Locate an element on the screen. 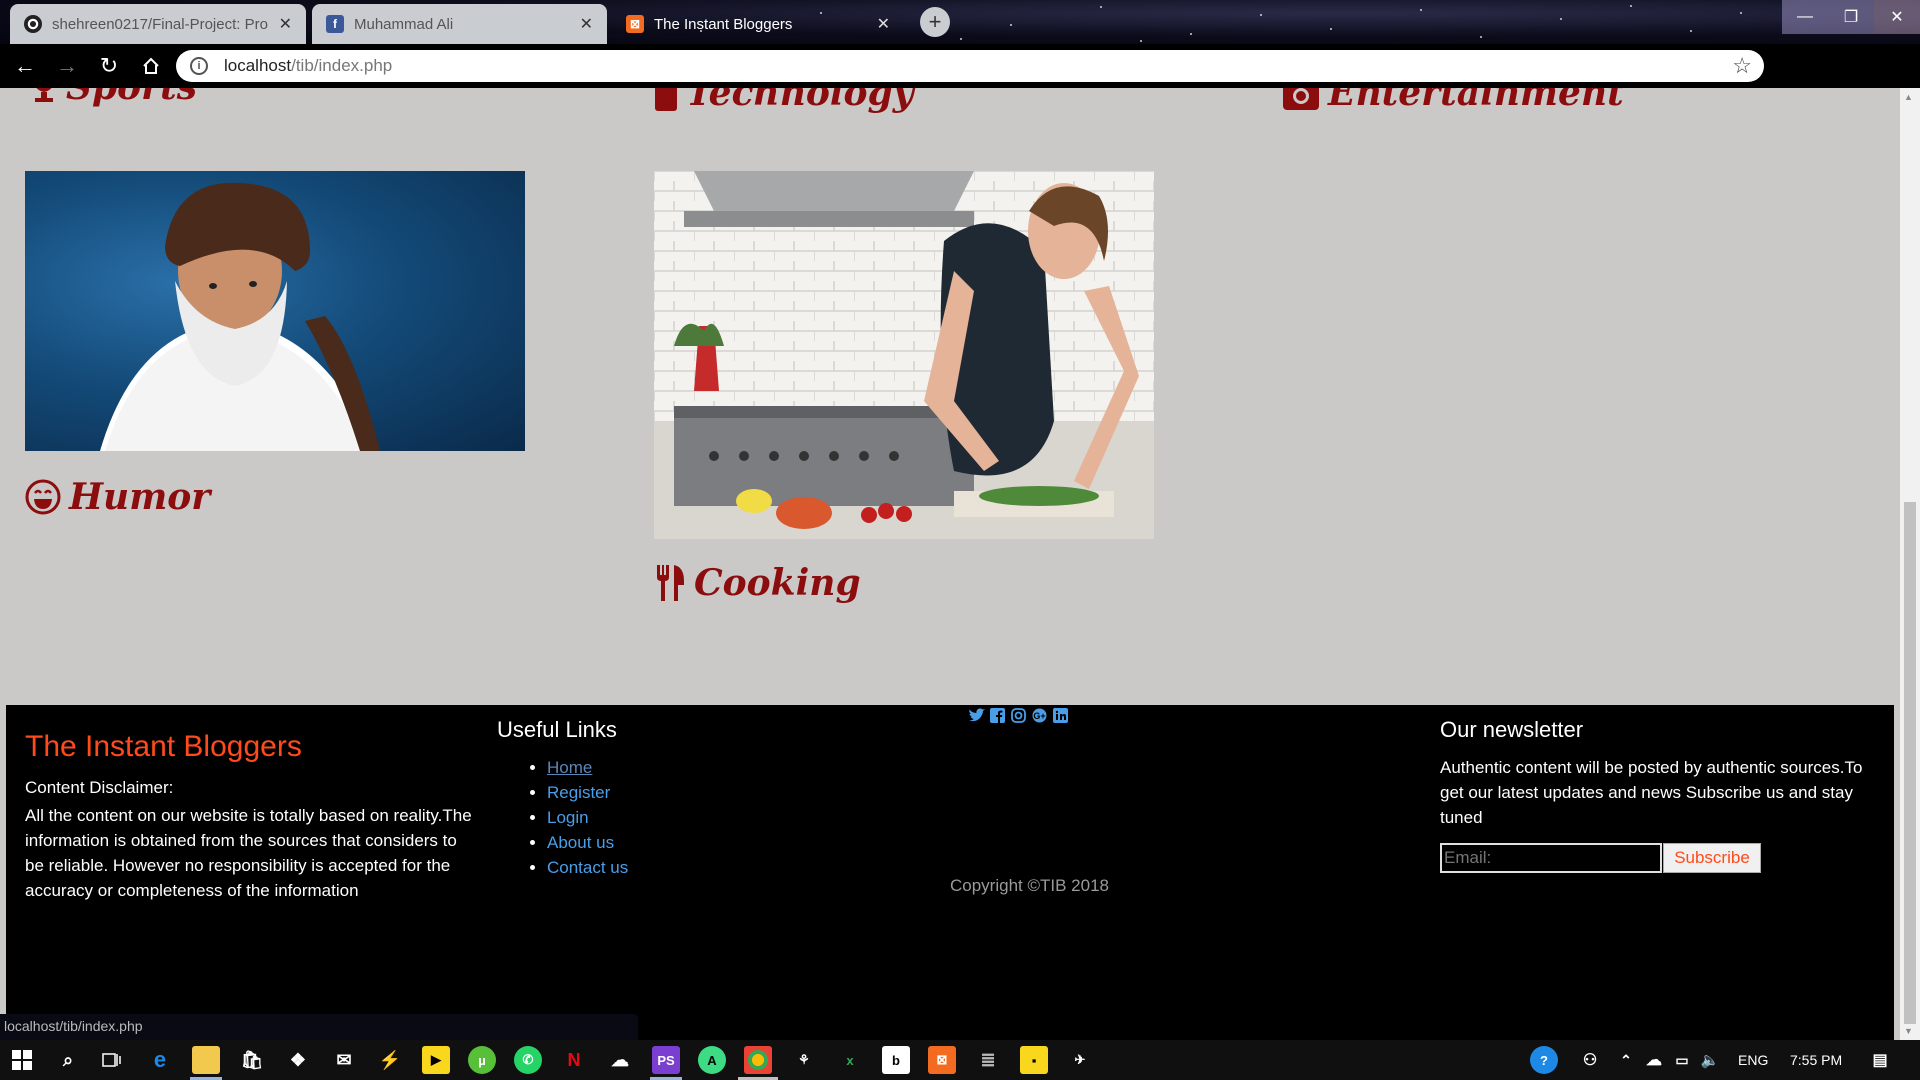 The image size is (1920, 1080). category-heading-technology: Technology is located at coordinates (784, 101).